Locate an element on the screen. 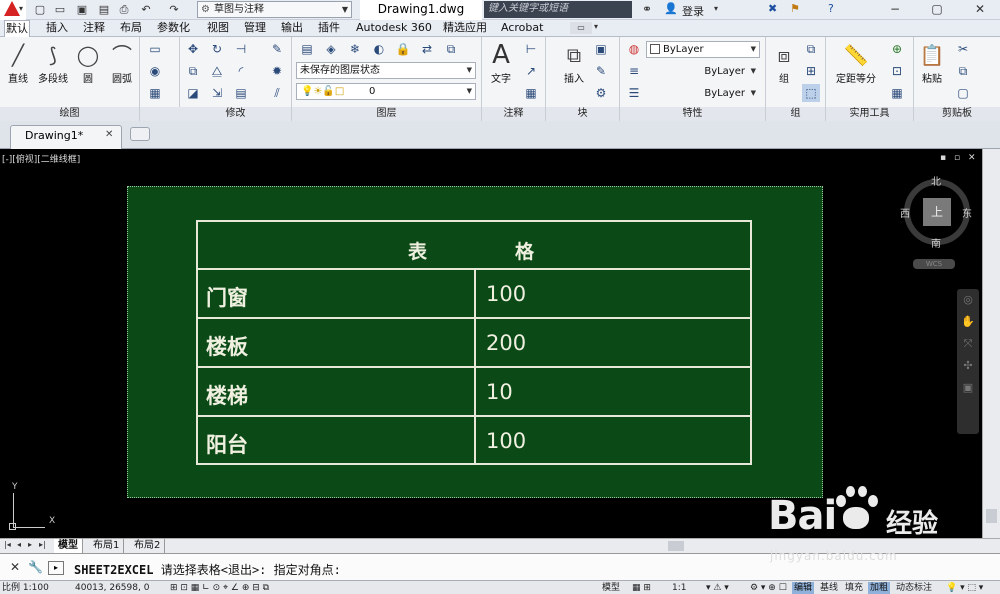 This screenshot has height=594, width=1000. tab-layout1: 布局1 is located at coordinates (107, 546).